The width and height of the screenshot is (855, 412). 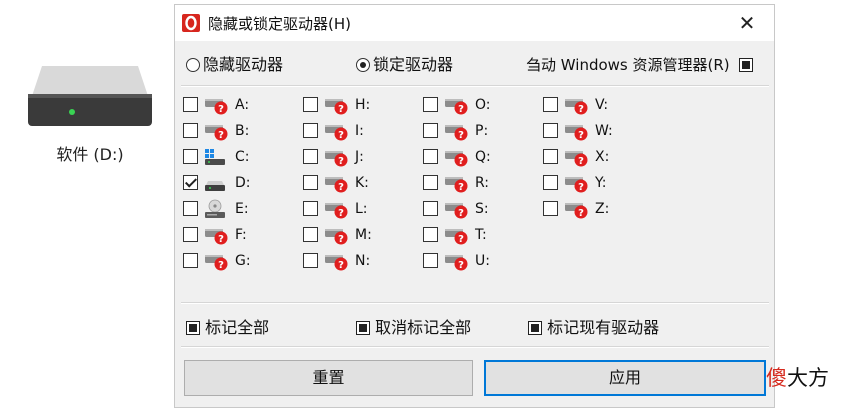 I want to click on reset-button: 重置, so click(x=328, y=378).